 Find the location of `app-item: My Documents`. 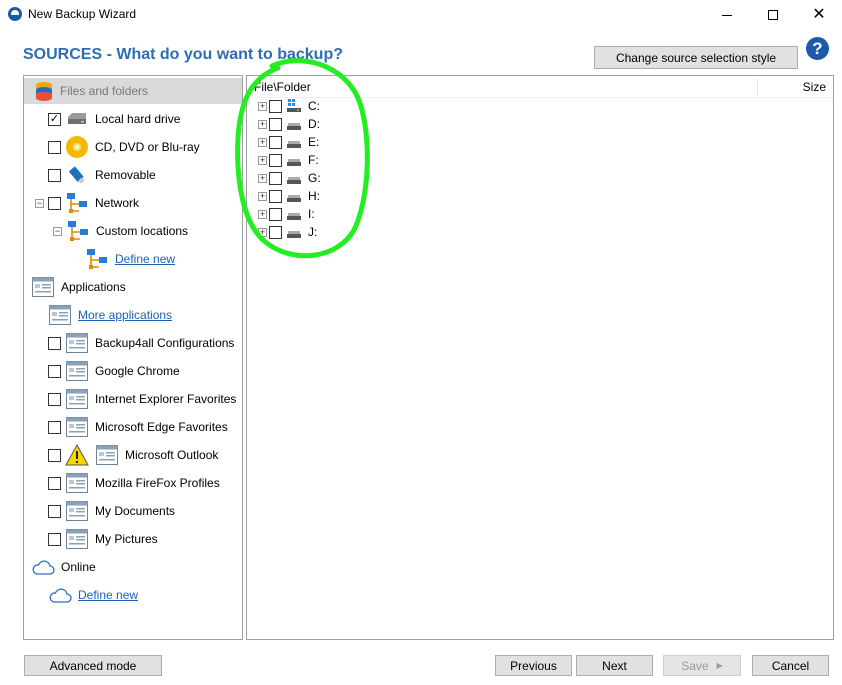

app-item: My Documents is located at coordinates (111, 511).